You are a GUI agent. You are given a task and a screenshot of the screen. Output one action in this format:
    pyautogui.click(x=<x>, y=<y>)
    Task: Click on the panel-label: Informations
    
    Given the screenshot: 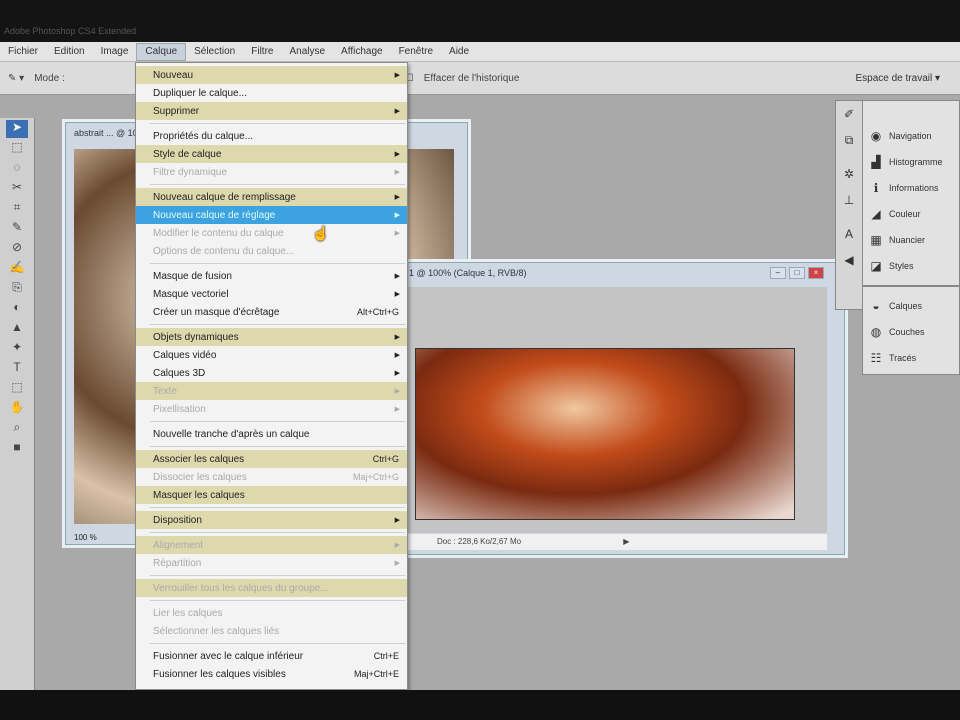 What is the action you would take?
    pyautogui.click(x=914, y=188)
    